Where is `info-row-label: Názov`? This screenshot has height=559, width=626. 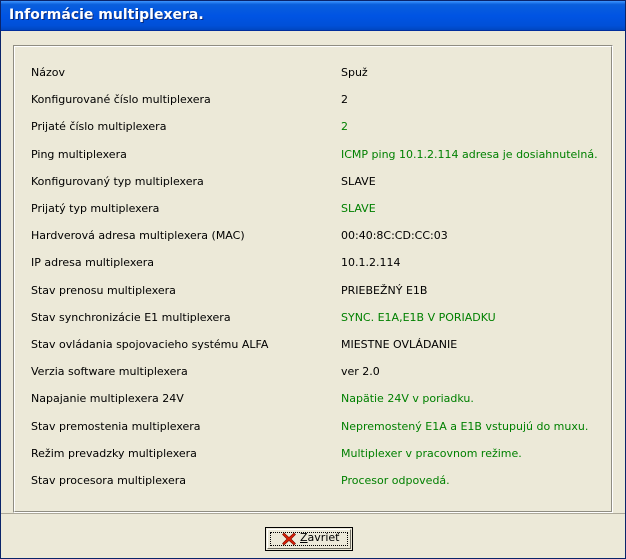
info-row-label: Názov is located at coordinates (48, 72).